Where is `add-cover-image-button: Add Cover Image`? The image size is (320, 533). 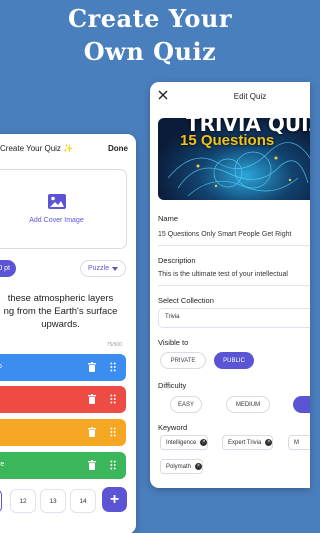
add-cover-image-button: Add Cover Image is located at coordinates (63, 209).